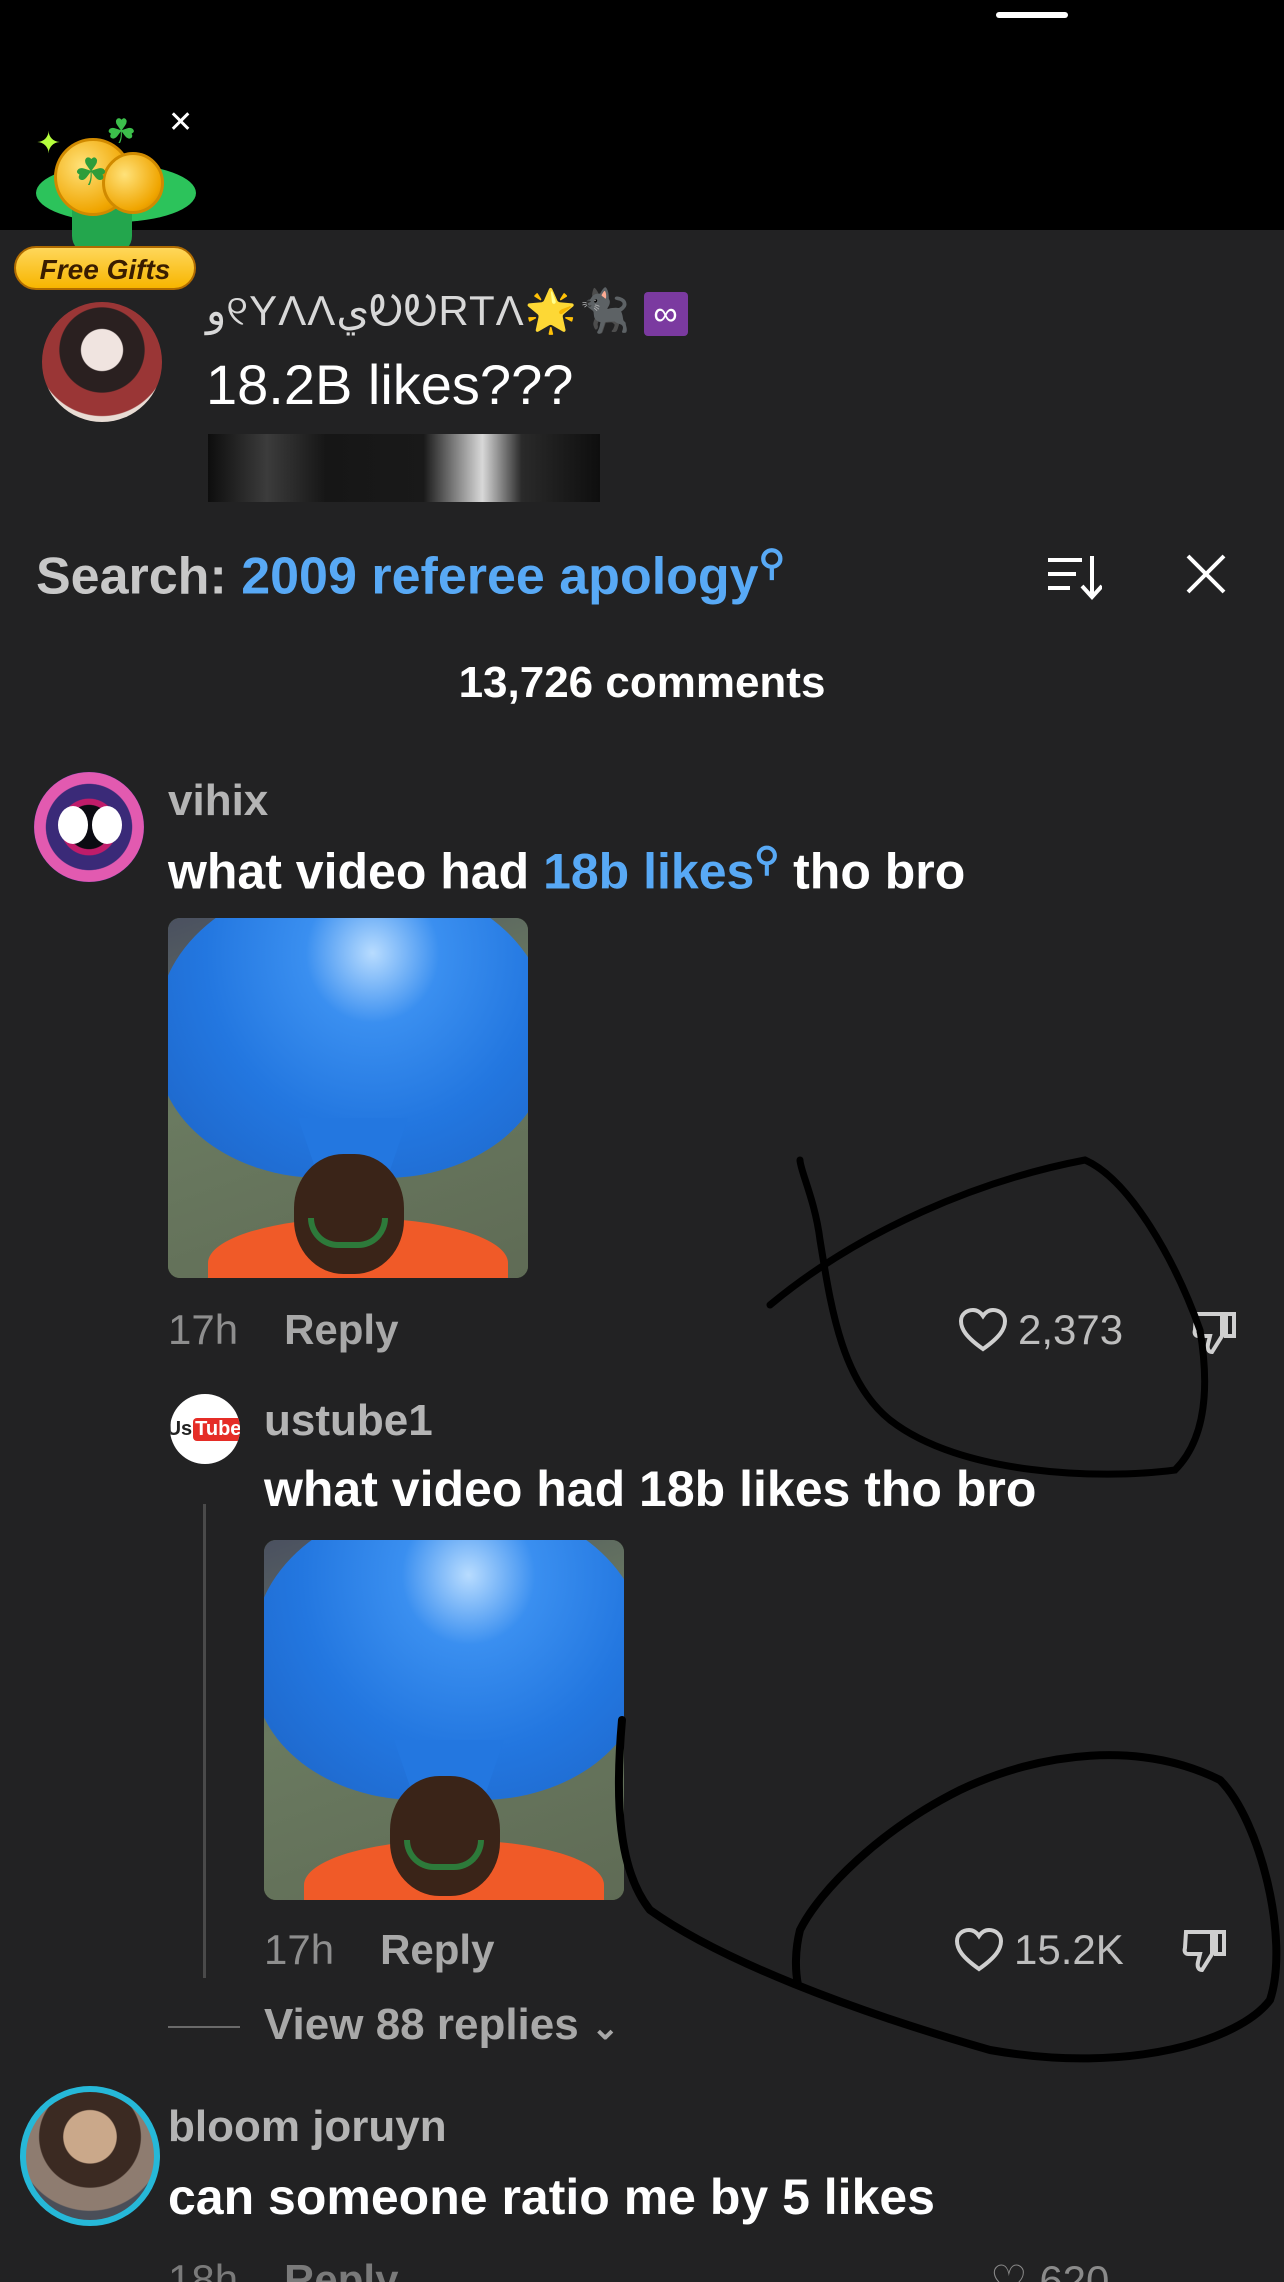 Image resolution: width=1284 pixels, height=2282 pixels. I want to click on like-button: 15.2K, so click(1039, 1950).